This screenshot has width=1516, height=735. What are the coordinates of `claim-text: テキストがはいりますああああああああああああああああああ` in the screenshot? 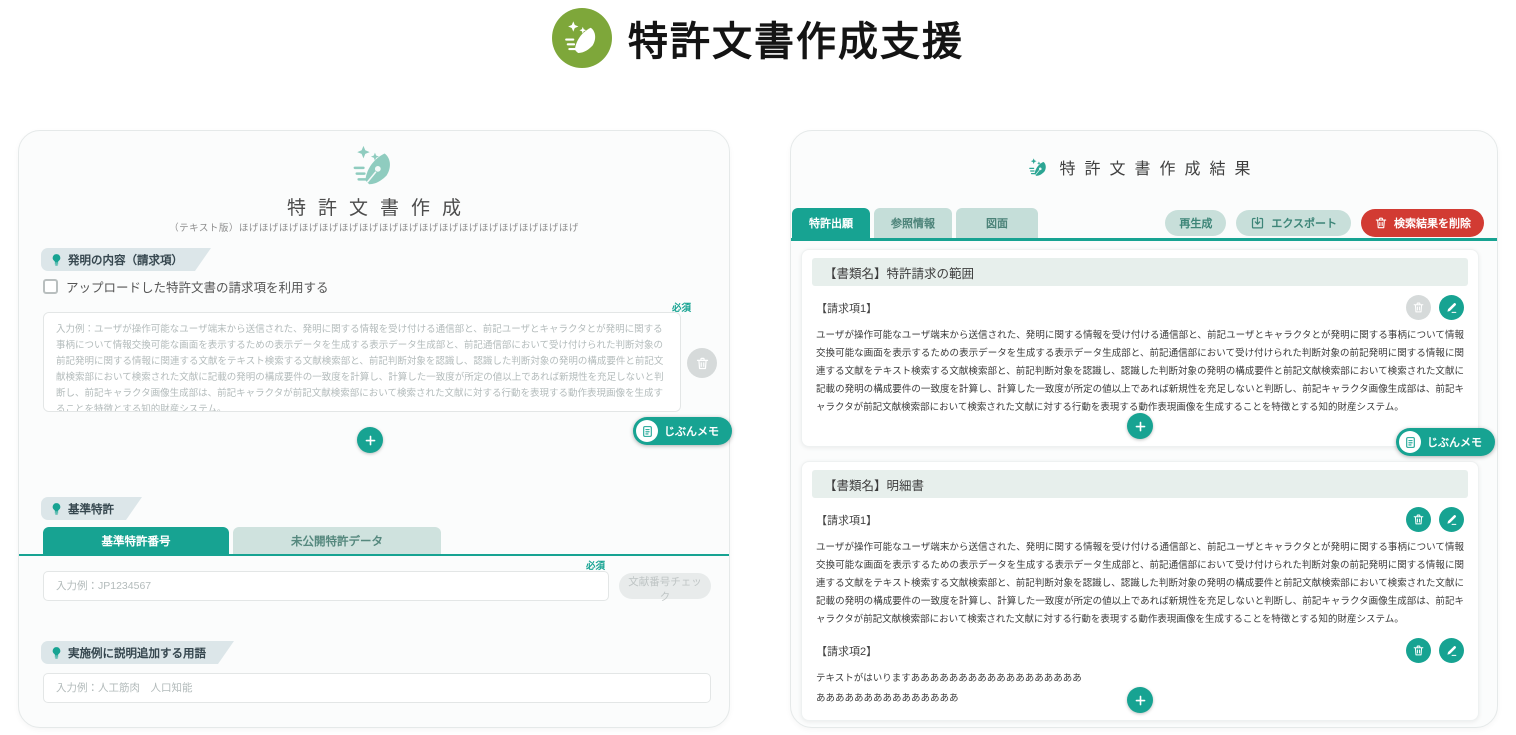 It's located at (949, 678).